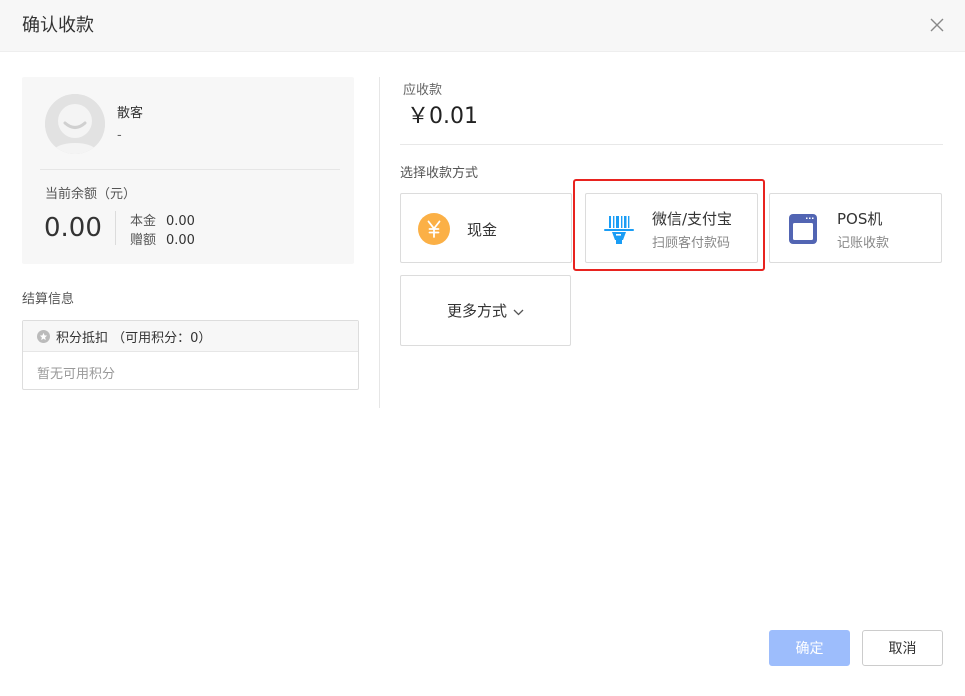 This screenshot has height=696, width=965. I want to click on payment-method-wechat-alipay: 微信/支付宝 扫顾客付款码, so click(671, 228).